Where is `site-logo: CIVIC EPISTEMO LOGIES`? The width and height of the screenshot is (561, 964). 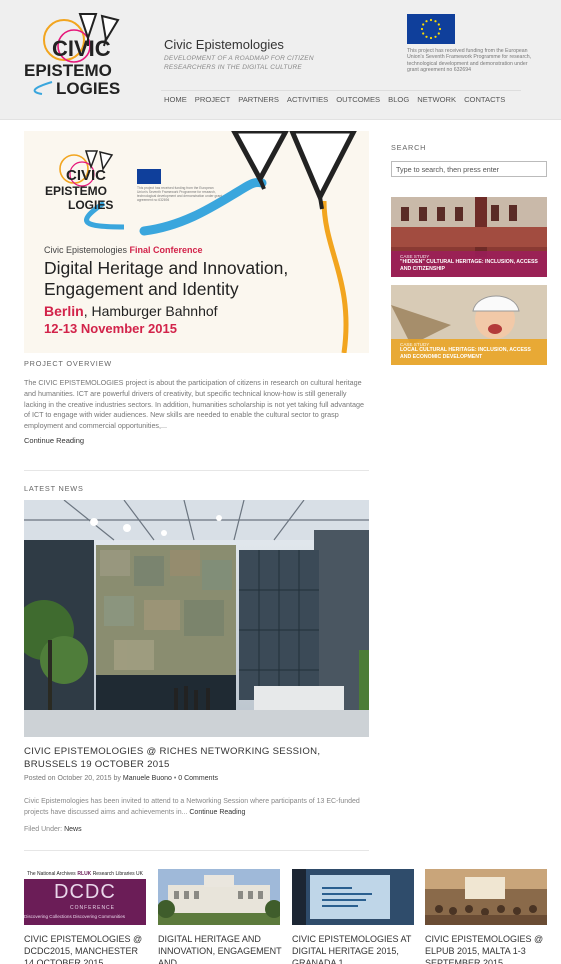 site-logo: CIVIC EPISTEMO LOGIES is located at coordinates (84, 54).